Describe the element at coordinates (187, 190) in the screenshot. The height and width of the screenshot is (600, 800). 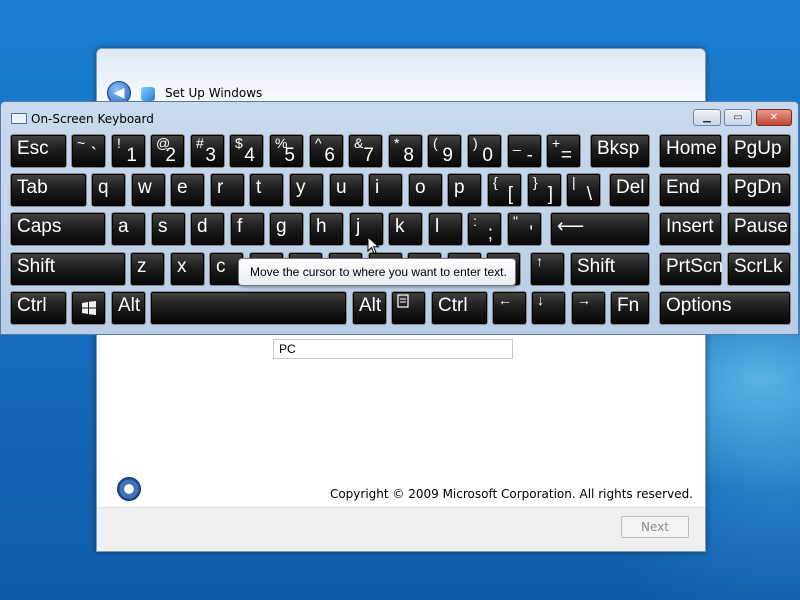
I see `key-e: e` at that location.